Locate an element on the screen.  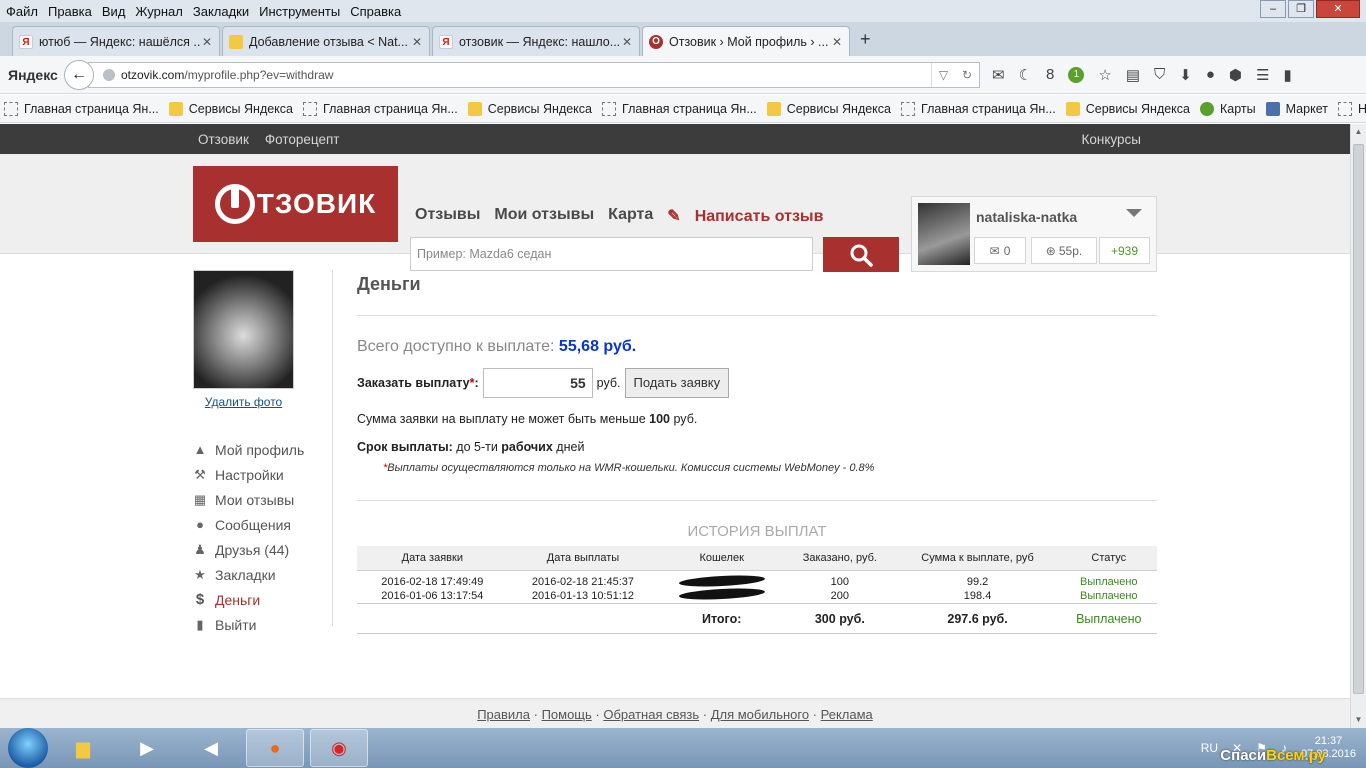
chevron-down-icon is located at coordinates (1134, 213).